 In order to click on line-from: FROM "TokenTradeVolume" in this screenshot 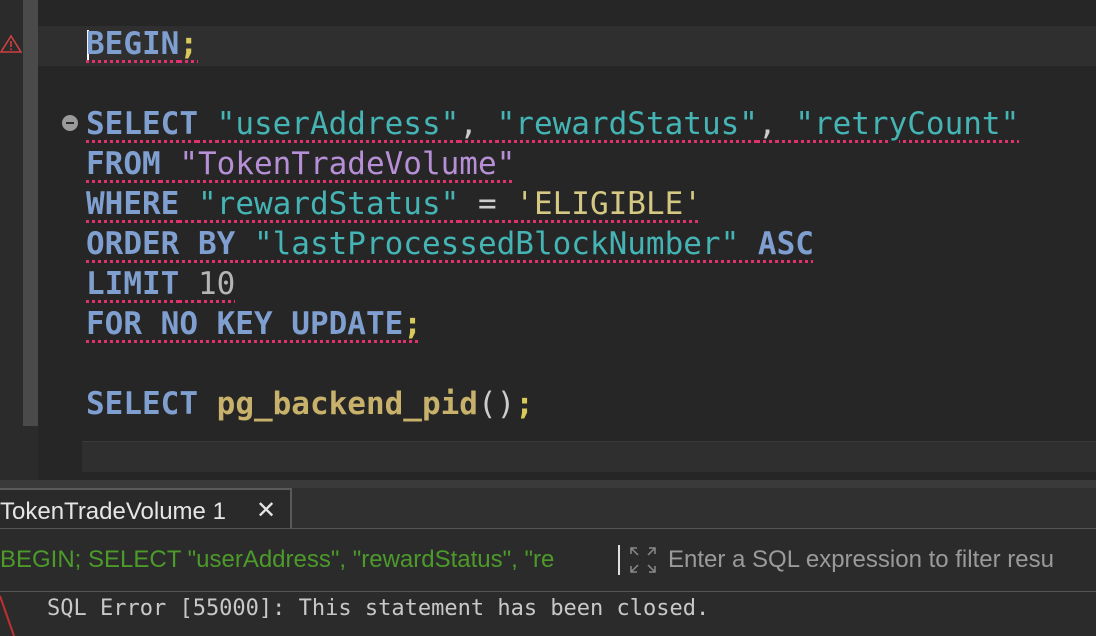, I will do `click(300, 164)`.